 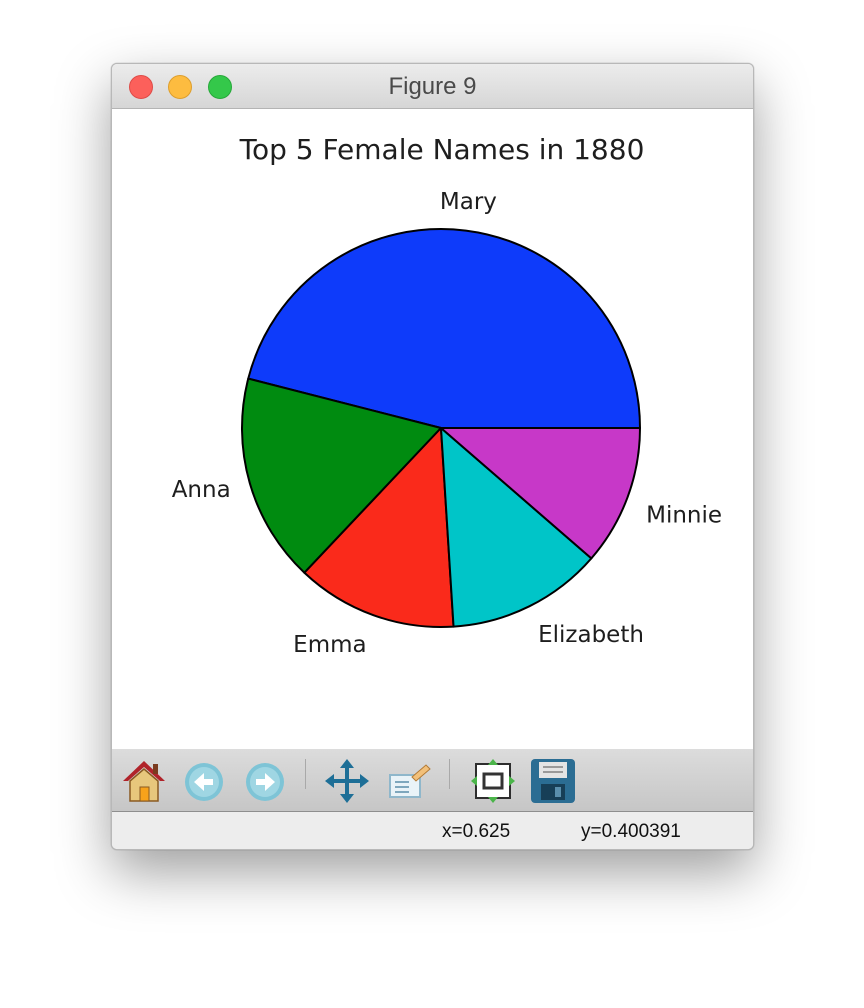 What do you see at coordinates (476, 831) in the screenshot?
I see `cursor-x-readout: x=0.625` at bounding box center [476, 831].